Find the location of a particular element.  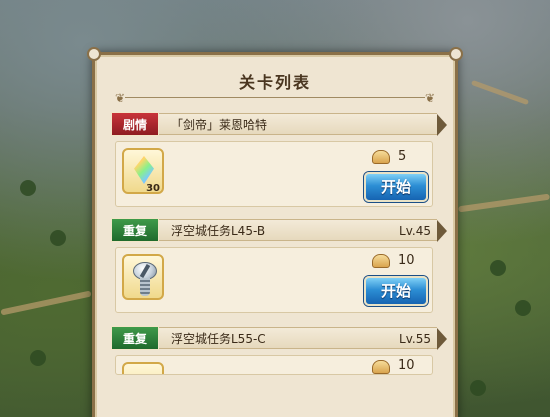

title-divider is located at coordinates (275, 97).